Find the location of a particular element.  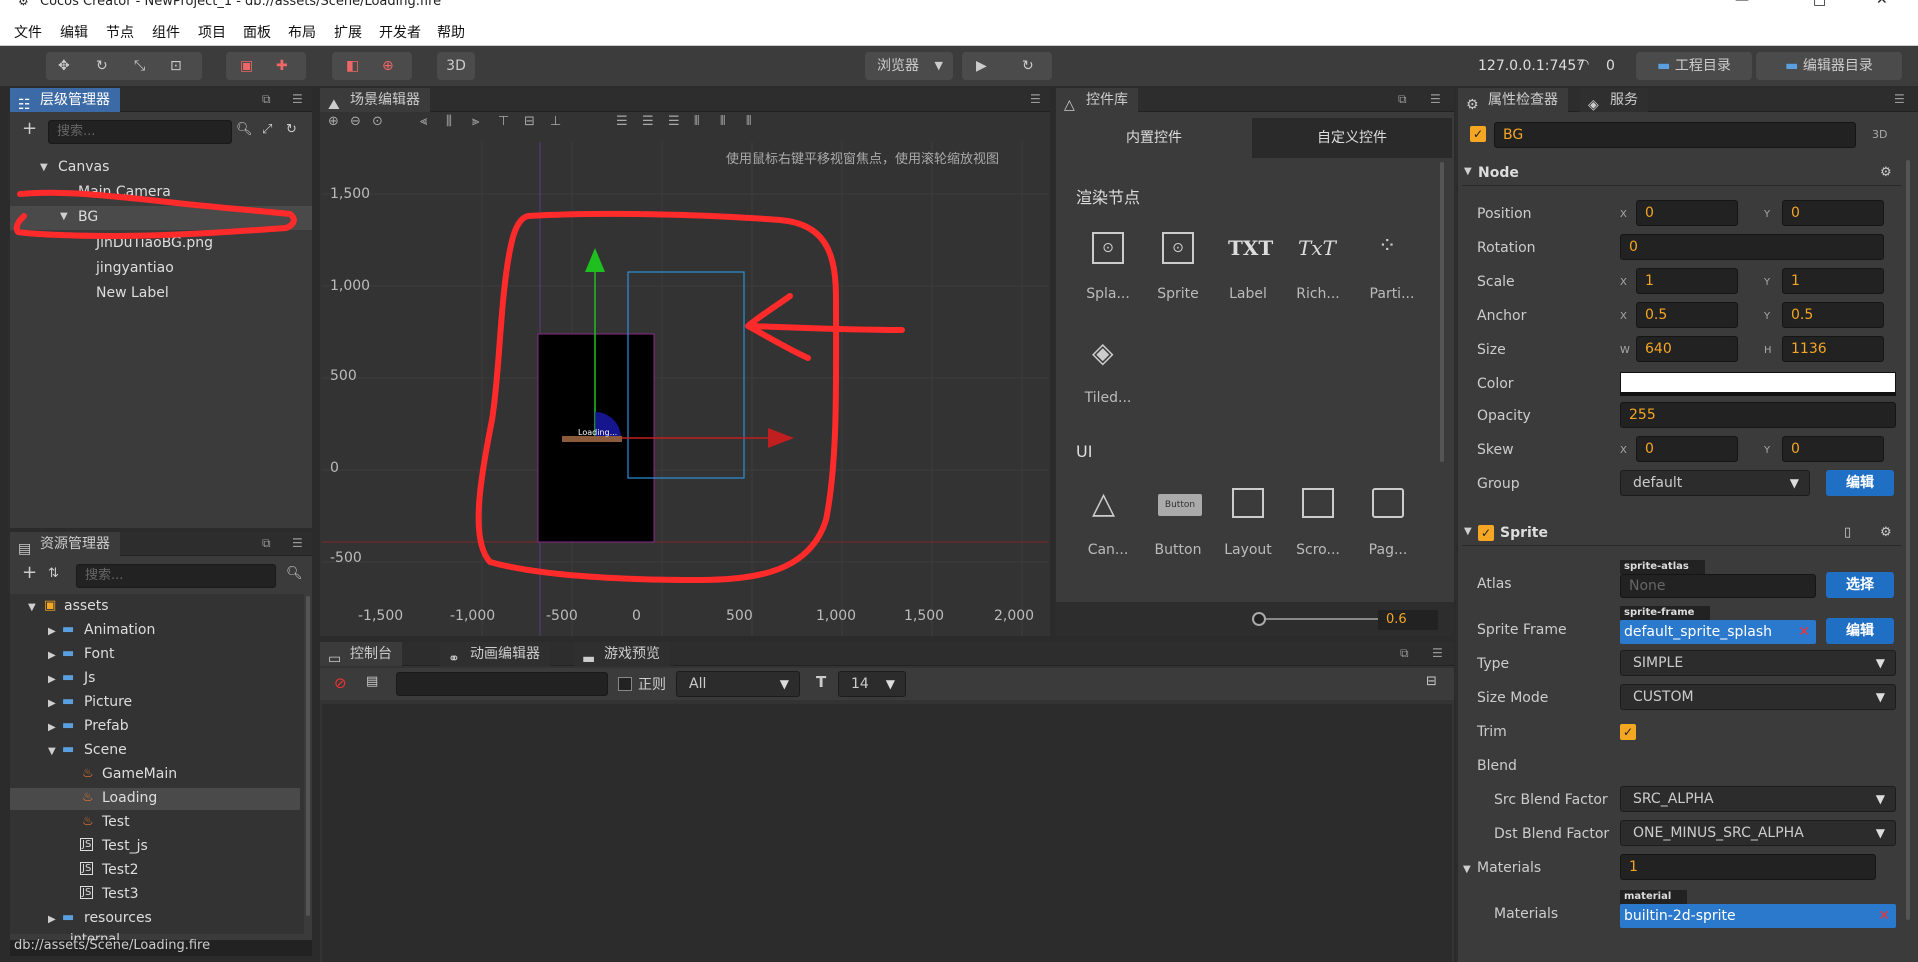

distribute-bottom-icon: ☰ is located at coordinates (674, 121).